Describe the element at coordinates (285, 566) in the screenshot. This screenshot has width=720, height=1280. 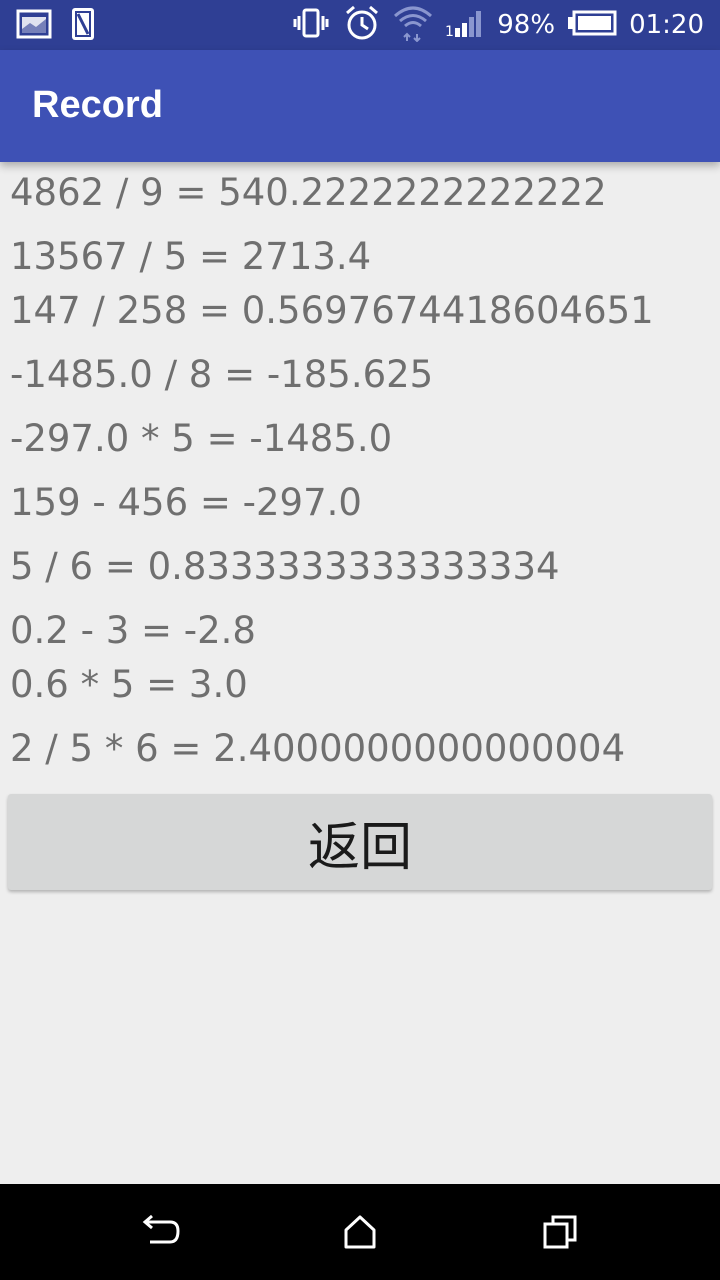
I see `record-line: 5 / 6 = 0.8333333333333334` at that location.